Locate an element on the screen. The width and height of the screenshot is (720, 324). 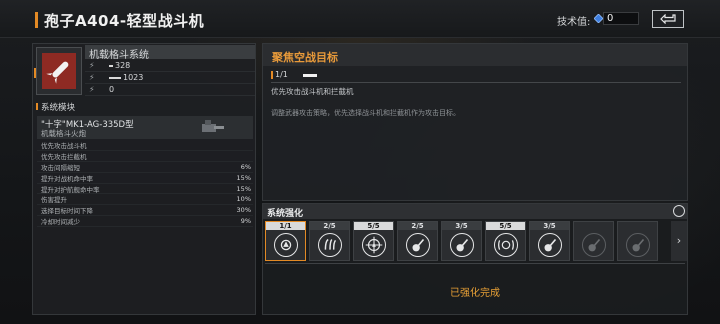
stat-value: 0 is located at coordinates (112, 89).